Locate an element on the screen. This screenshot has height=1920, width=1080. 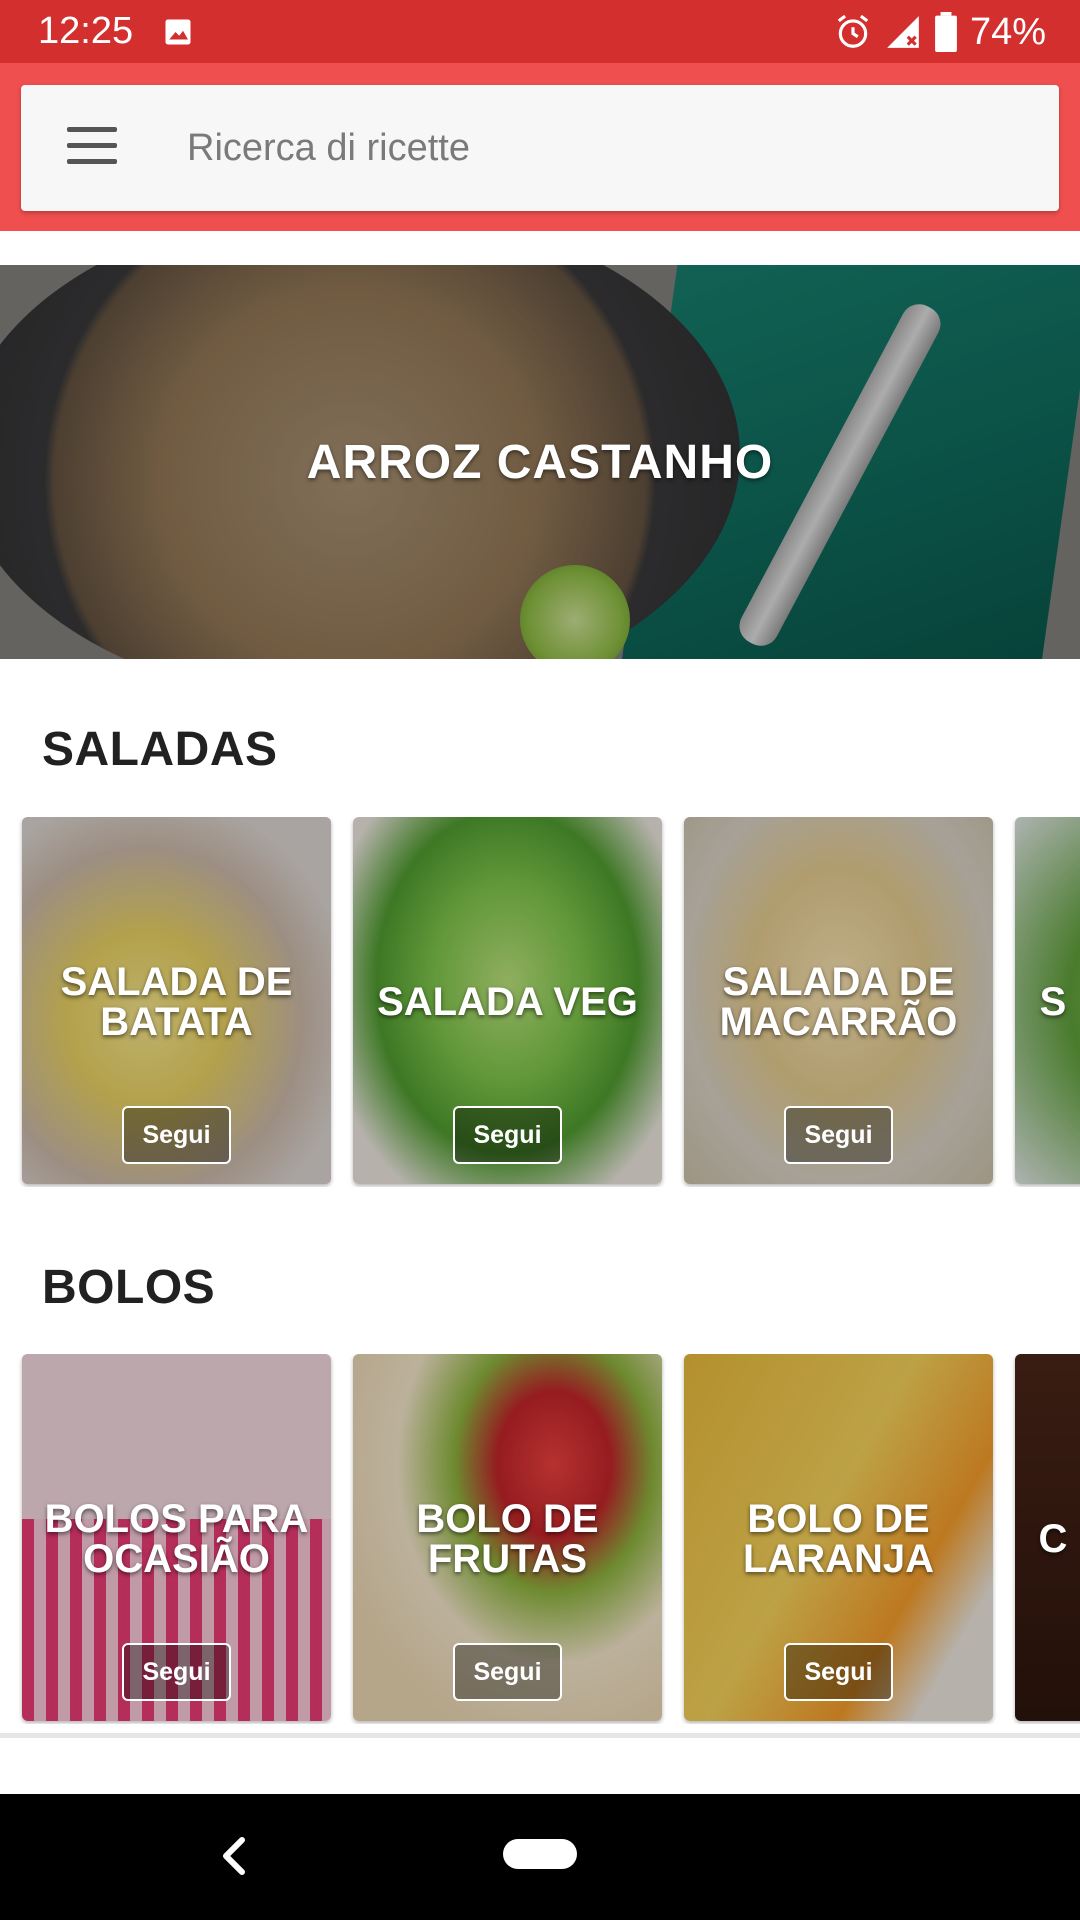
signal-icon is located at coordinates (903, 32).